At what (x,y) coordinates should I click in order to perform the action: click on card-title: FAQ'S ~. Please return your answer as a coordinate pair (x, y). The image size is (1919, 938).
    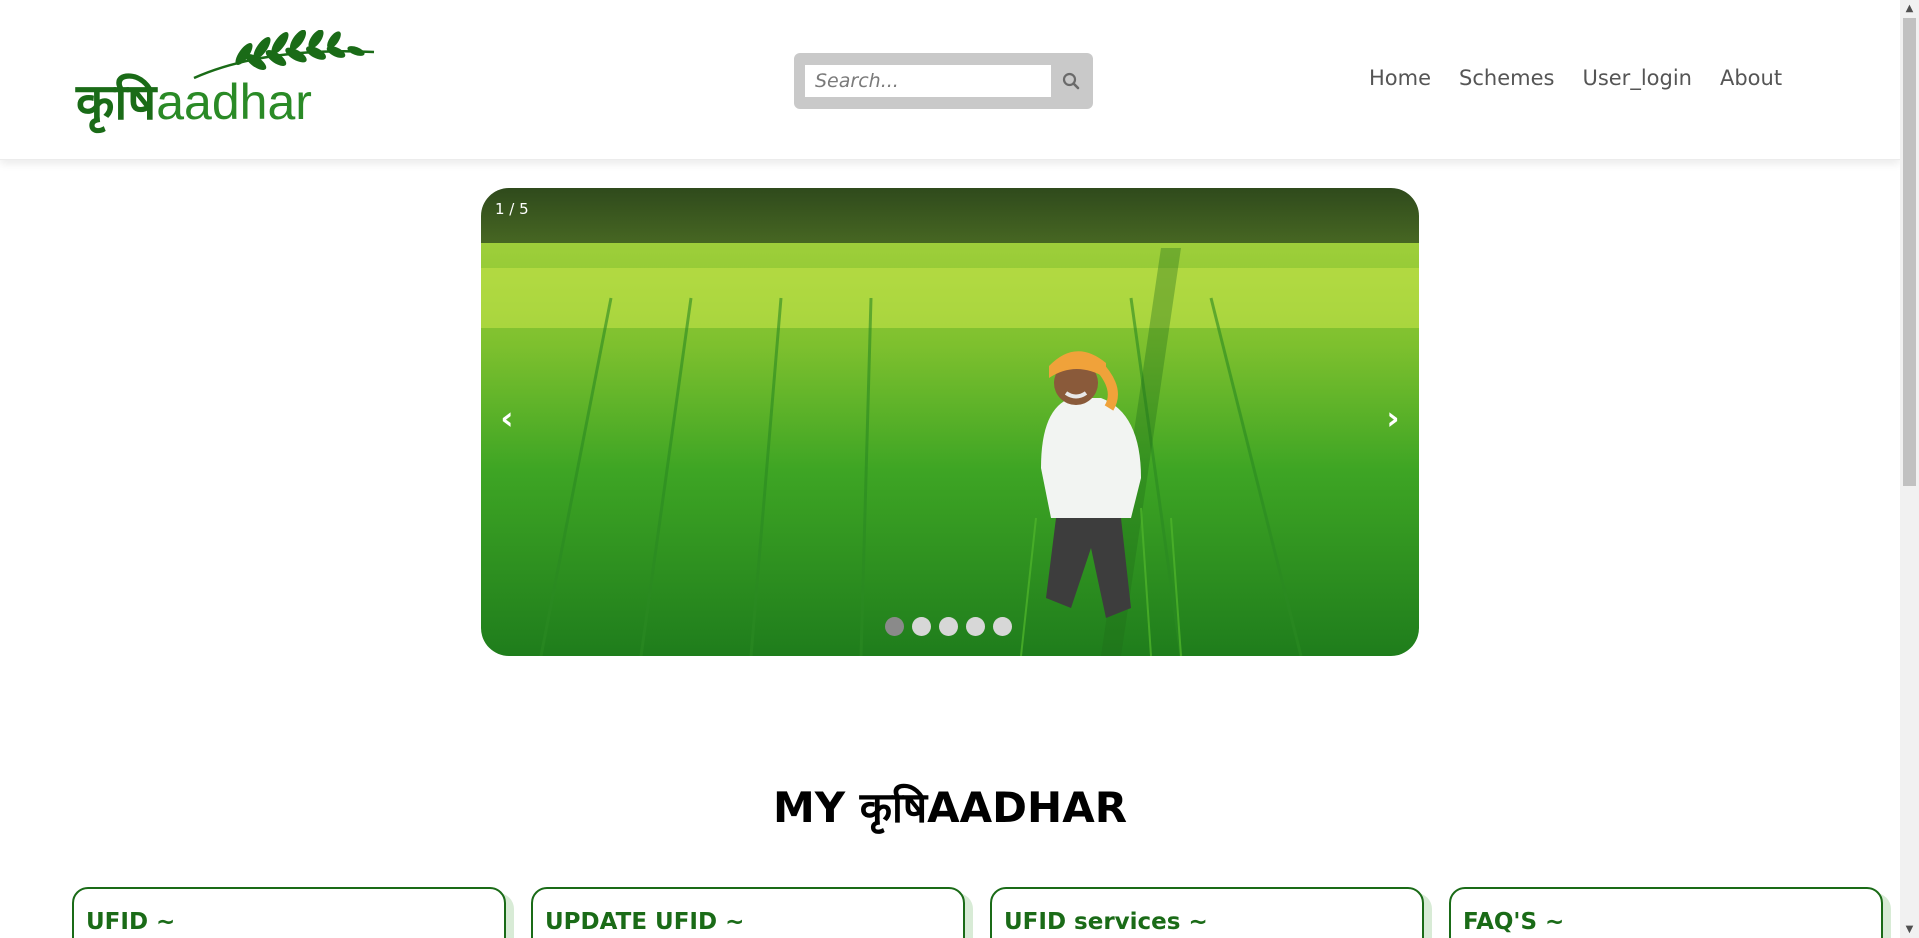
    Looking at the image, I should click on (1514, 922).